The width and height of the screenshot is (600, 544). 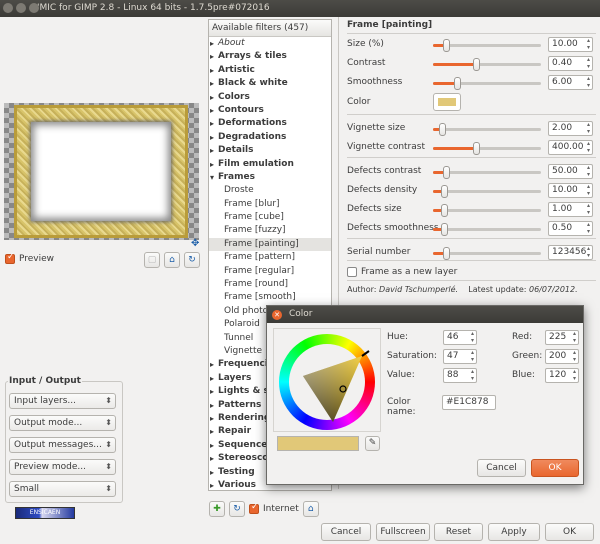 What do you see at coordinates (270, 165) in the screenshot?
I see `filter-category: Film emulation` at bounding box center [270, 165].